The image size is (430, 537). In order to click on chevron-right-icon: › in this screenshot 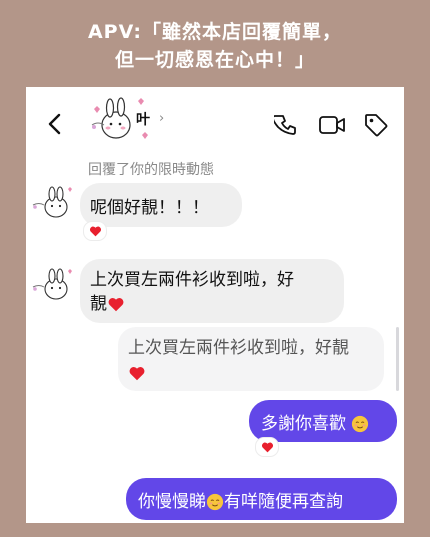, I will do `click(161, 118)`.